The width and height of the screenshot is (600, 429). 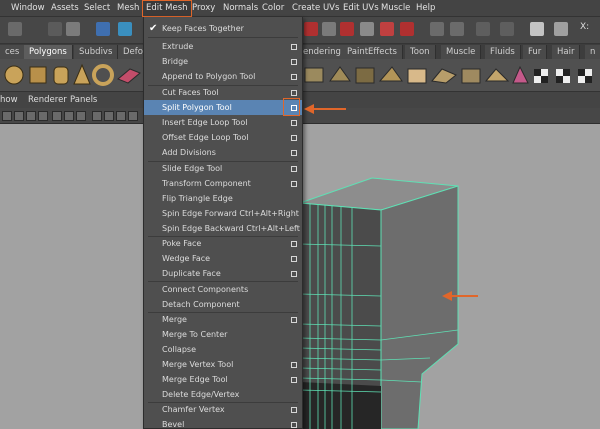 What do you see at coordinates (223, 304) in the screenshot?
I see `menu-item-detach-component: Detach Component` at bounding box center [223, 304].